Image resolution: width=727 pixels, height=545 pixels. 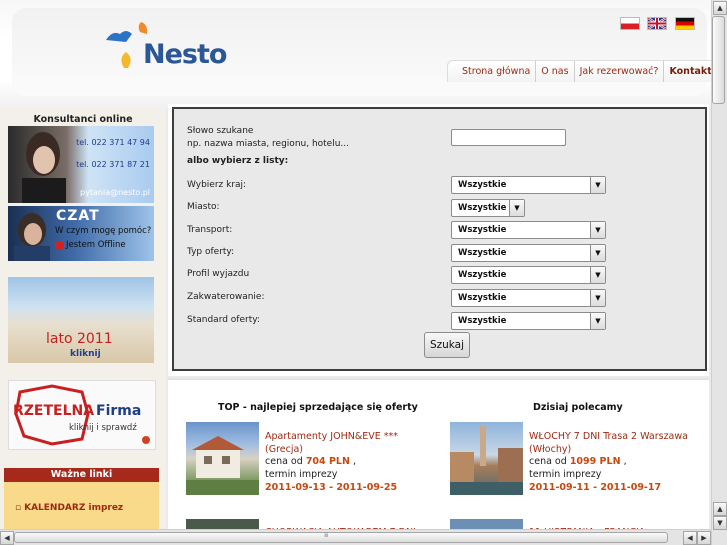 What do you see at coordinates (614, 449) in the screenshot?
I see `recommended-offer-country: (Włochy)` at bounding box center [614, 449].